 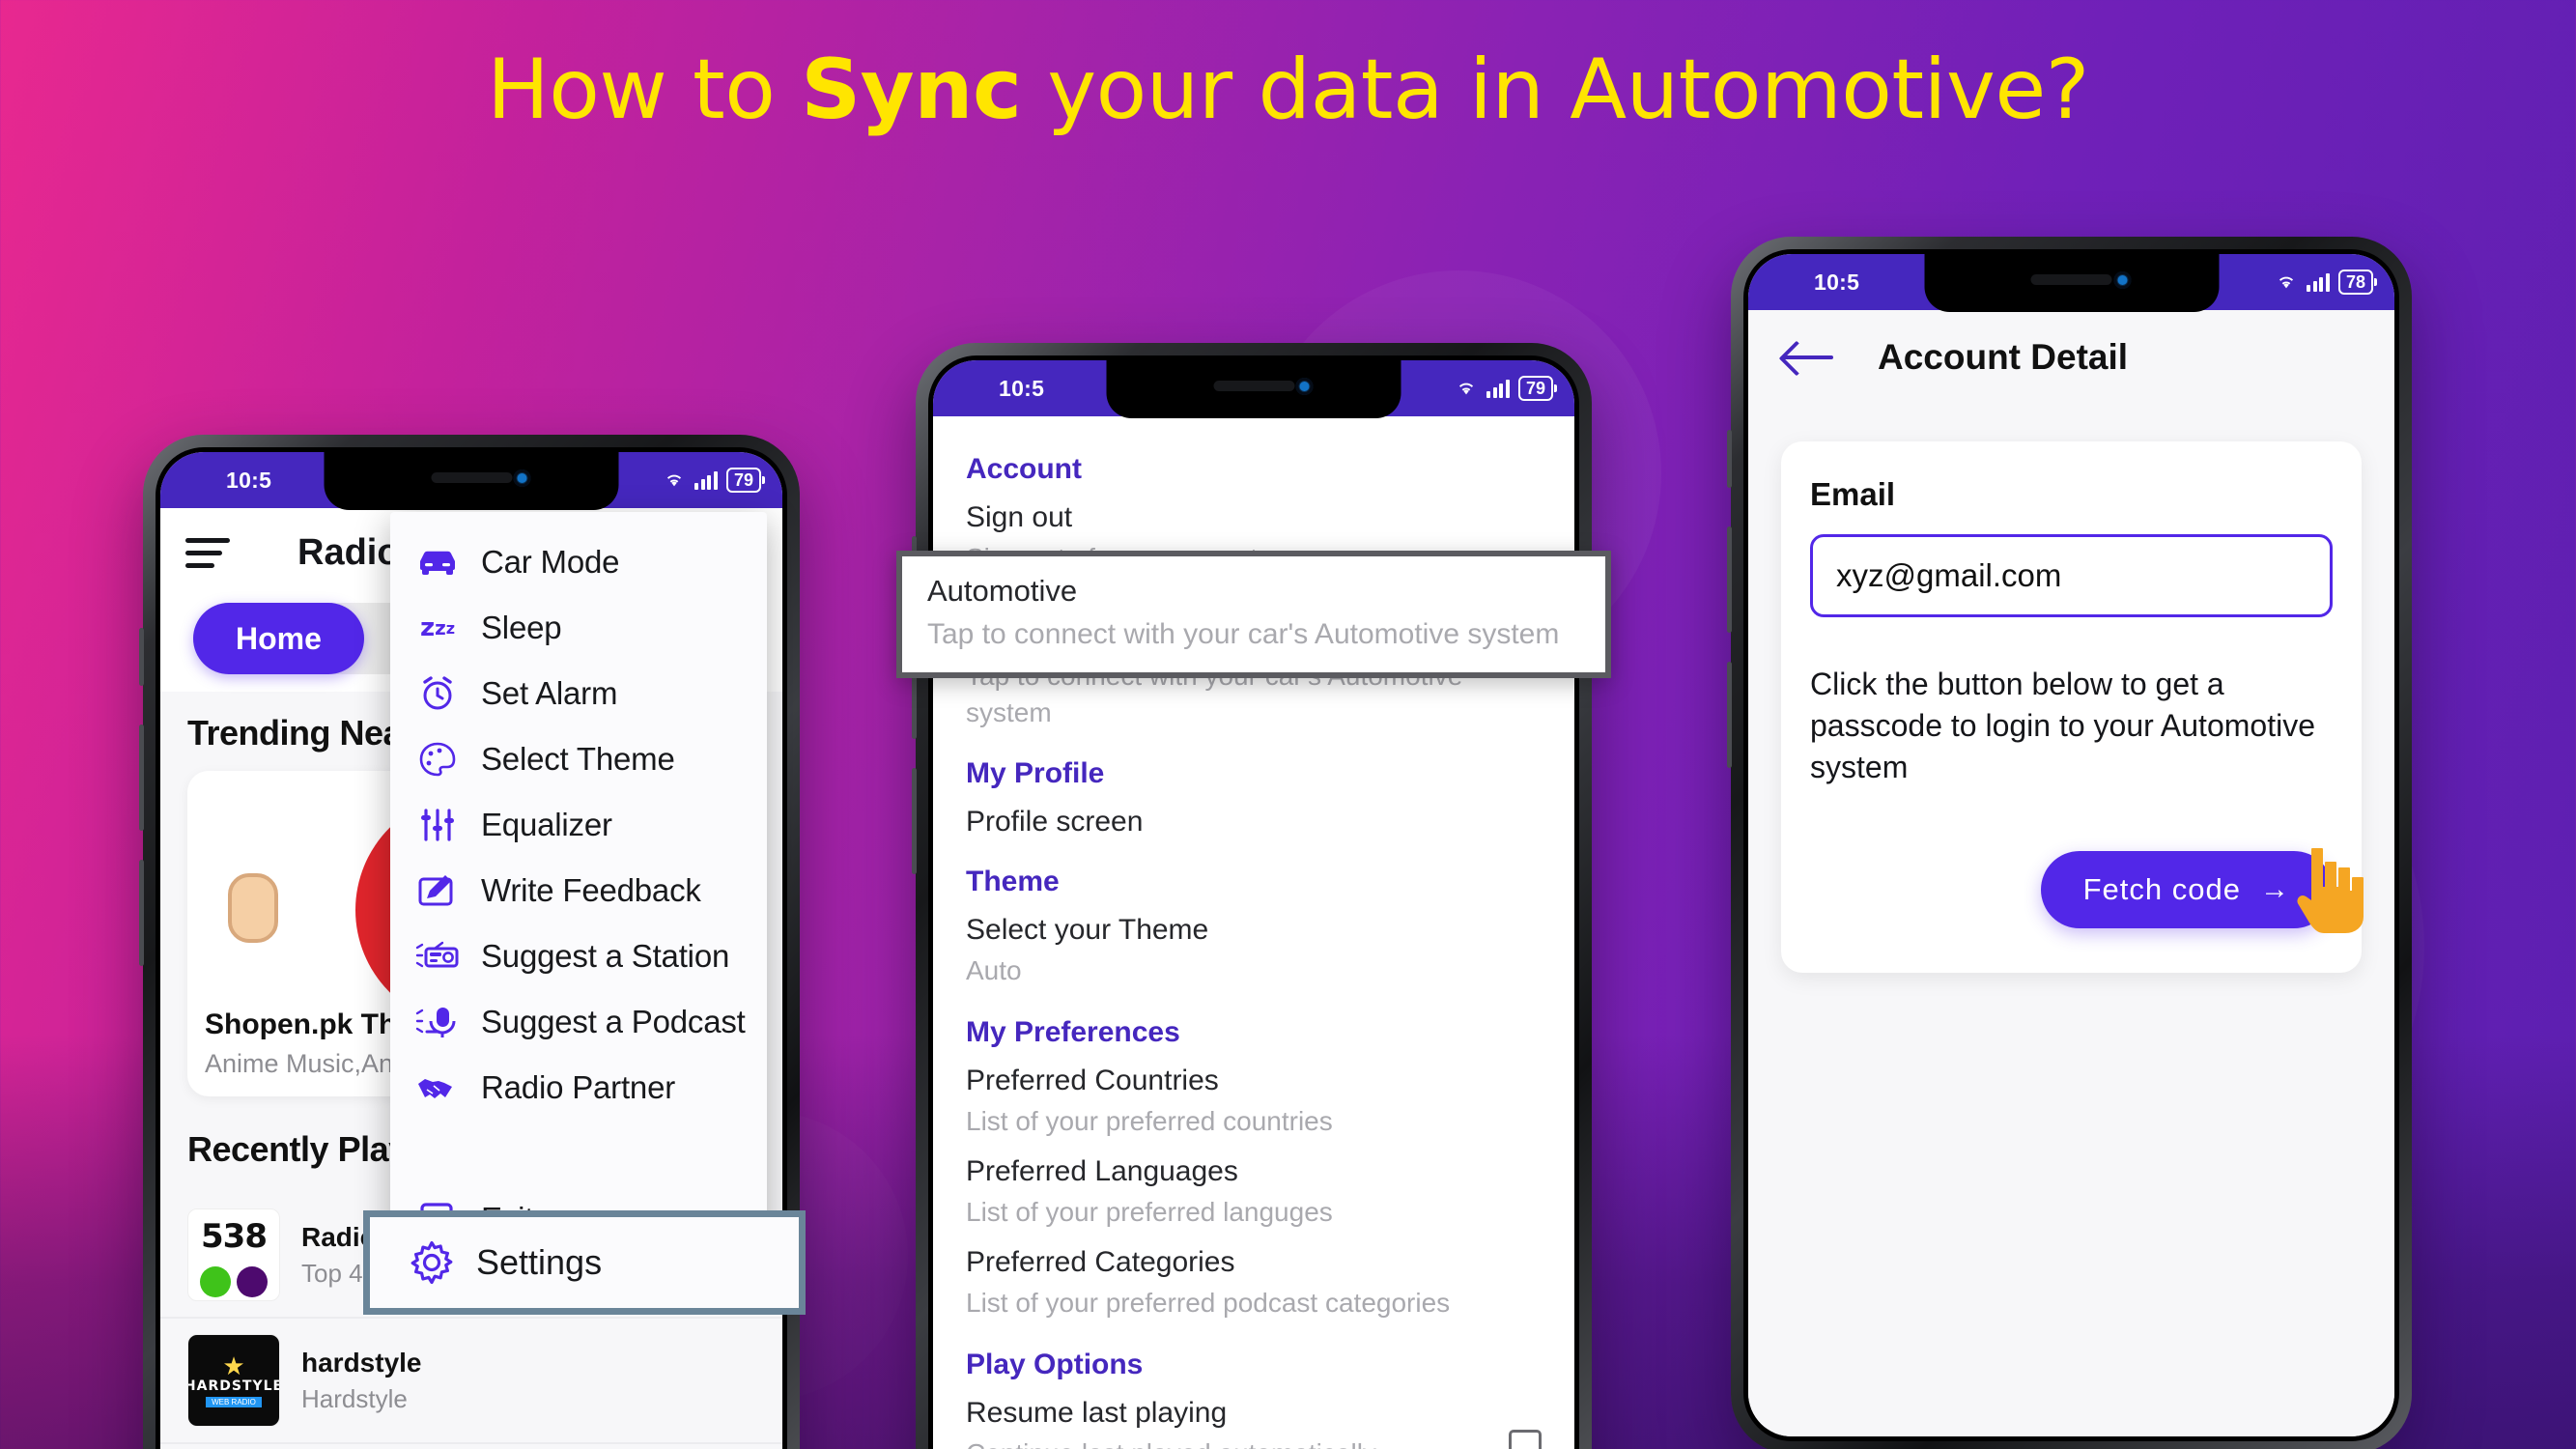 I want to click on settings-row-title: Profile screen, so click(x=1055, y=822).